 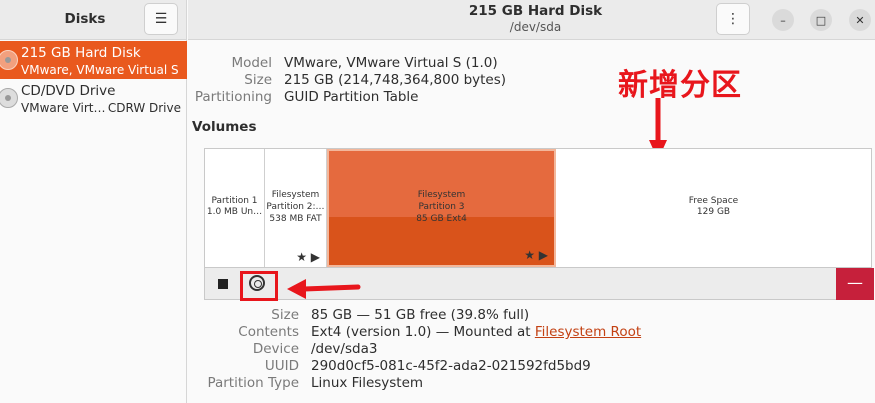 I want to click on annotation-highlight-box, so click(x=259, y=286).